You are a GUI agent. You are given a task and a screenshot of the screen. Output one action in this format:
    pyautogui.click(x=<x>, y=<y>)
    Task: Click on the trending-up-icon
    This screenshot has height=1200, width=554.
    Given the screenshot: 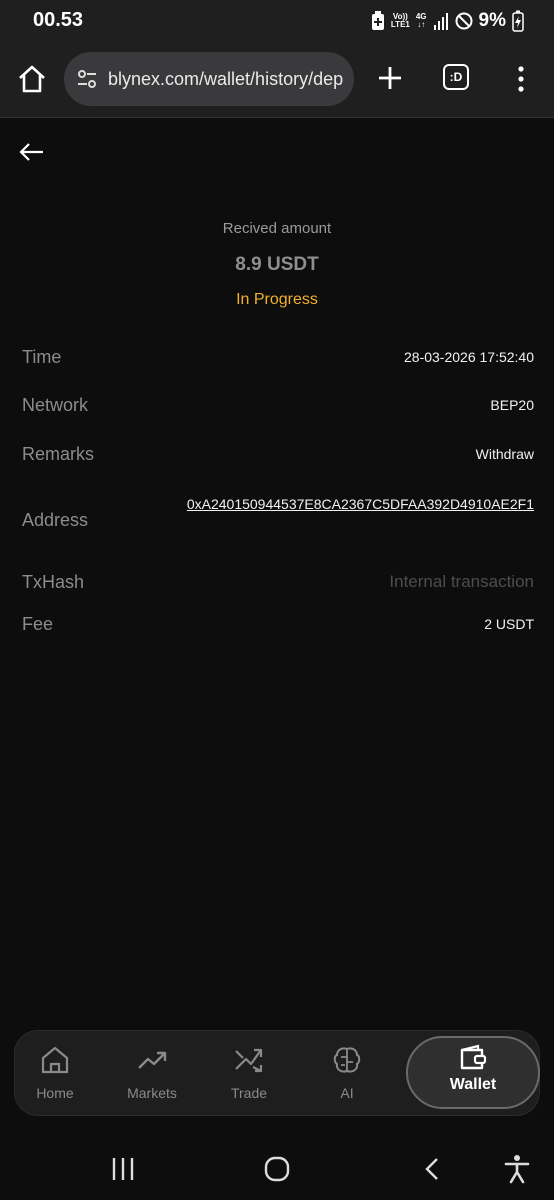 What is the action you would take?
    pyautogui.click(x=152, y=1060)
    